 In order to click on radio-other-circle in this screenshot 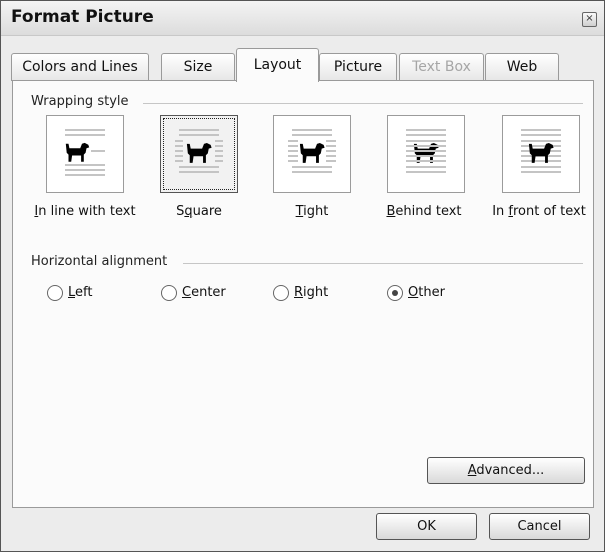, I will do `click(395, 293)`.